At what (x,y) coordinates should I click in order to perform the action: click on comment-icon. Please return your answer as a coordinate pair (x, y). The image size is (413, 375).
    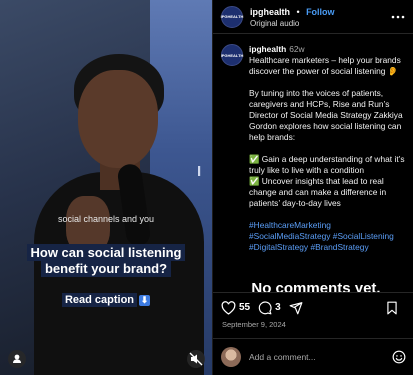
    Looking at the image, I should click on (265, 307).